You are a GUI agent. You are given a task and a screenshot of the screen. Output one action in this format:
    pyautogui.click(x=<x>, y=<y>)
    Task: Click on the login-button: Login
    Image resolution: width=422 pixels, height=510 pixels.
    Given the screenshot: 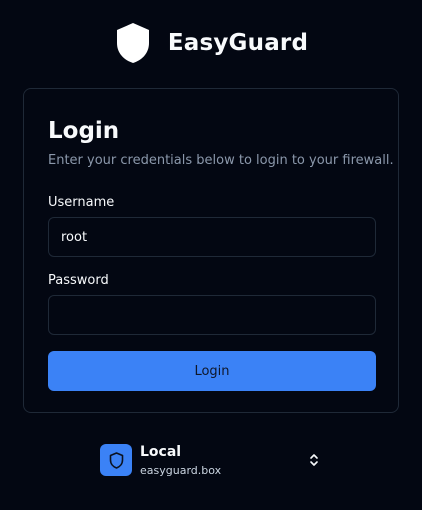 What is the action you would take?
    pyautogui.click(x=212, y=371)
    